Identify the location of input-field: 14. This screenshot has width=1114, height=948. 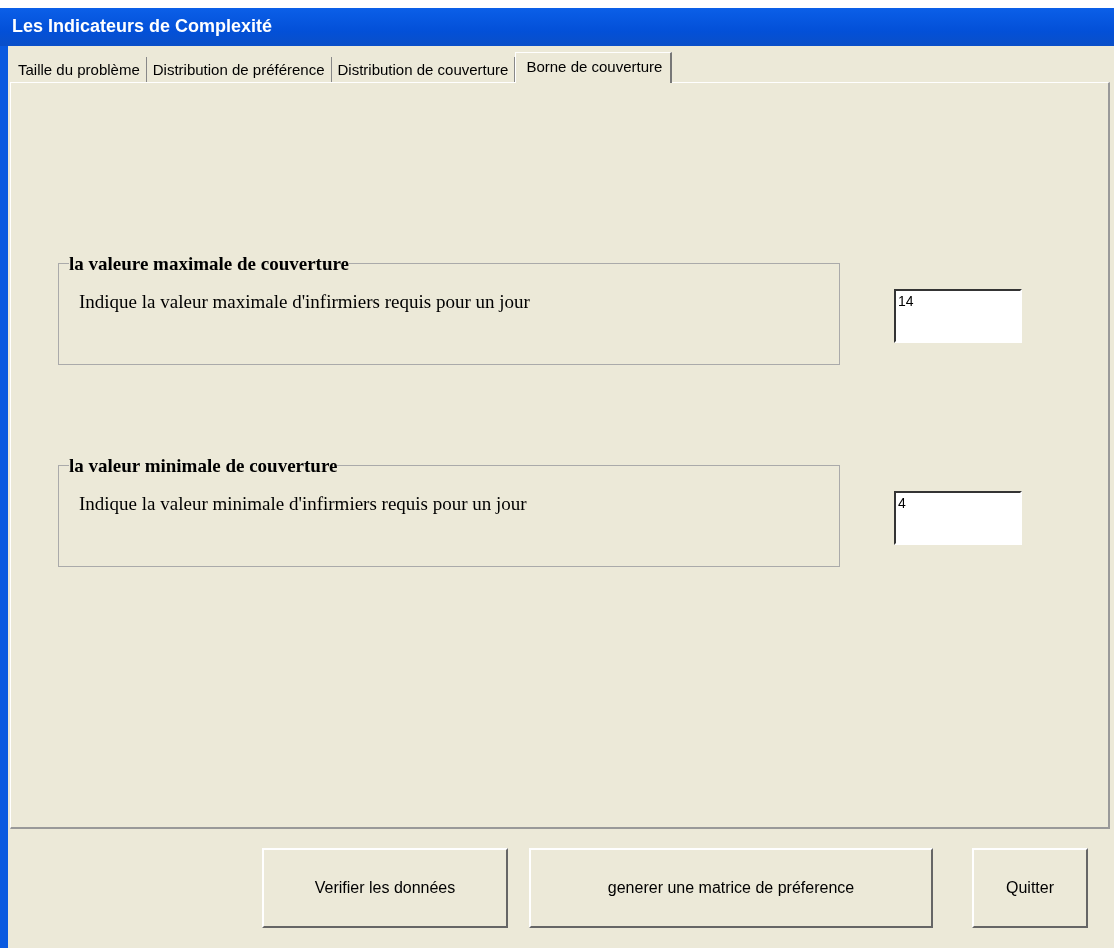
(958, 315).